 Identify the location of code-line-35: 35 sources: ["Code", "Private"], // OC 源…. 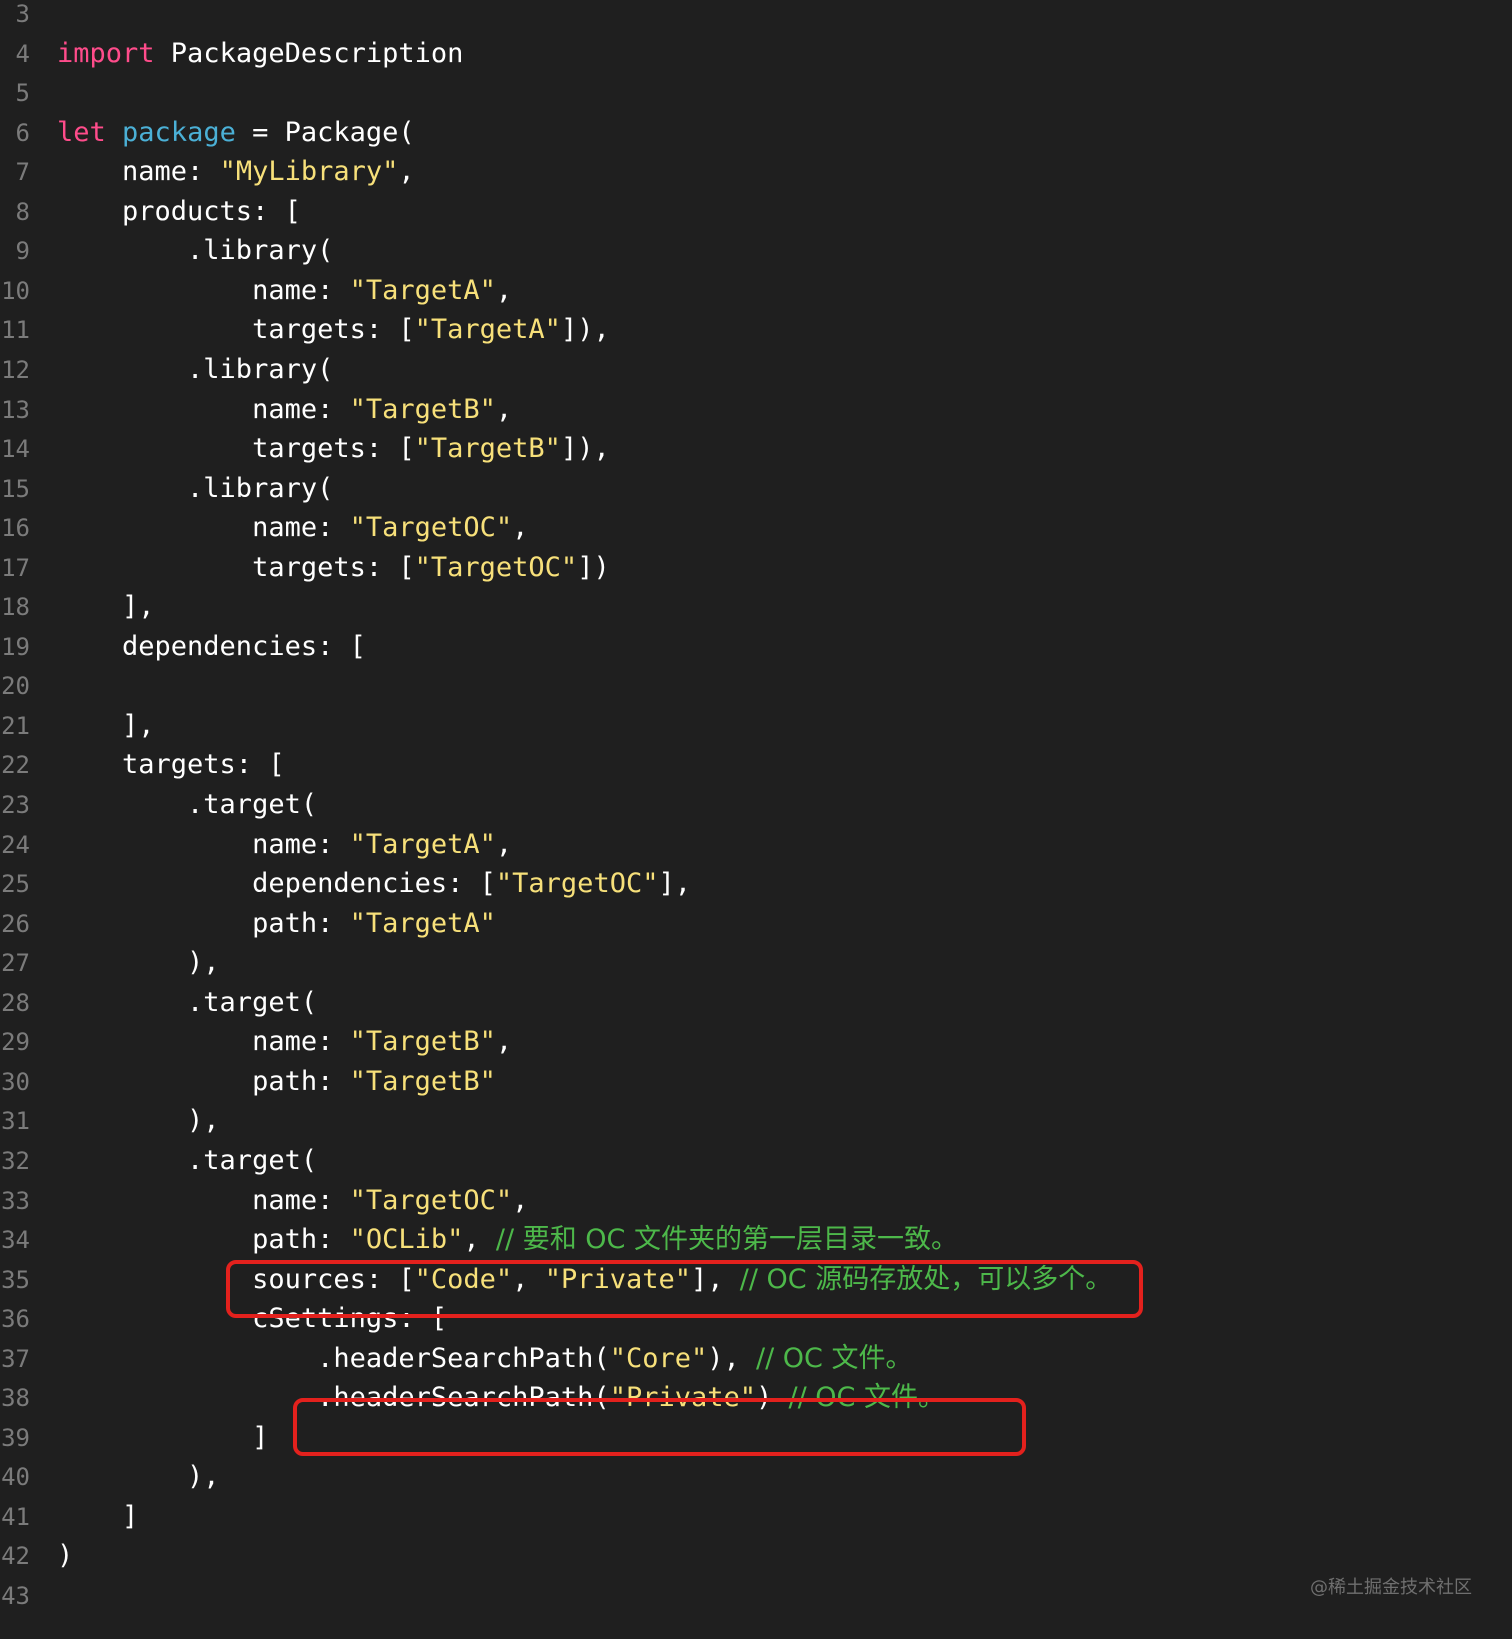
(756, 1280).